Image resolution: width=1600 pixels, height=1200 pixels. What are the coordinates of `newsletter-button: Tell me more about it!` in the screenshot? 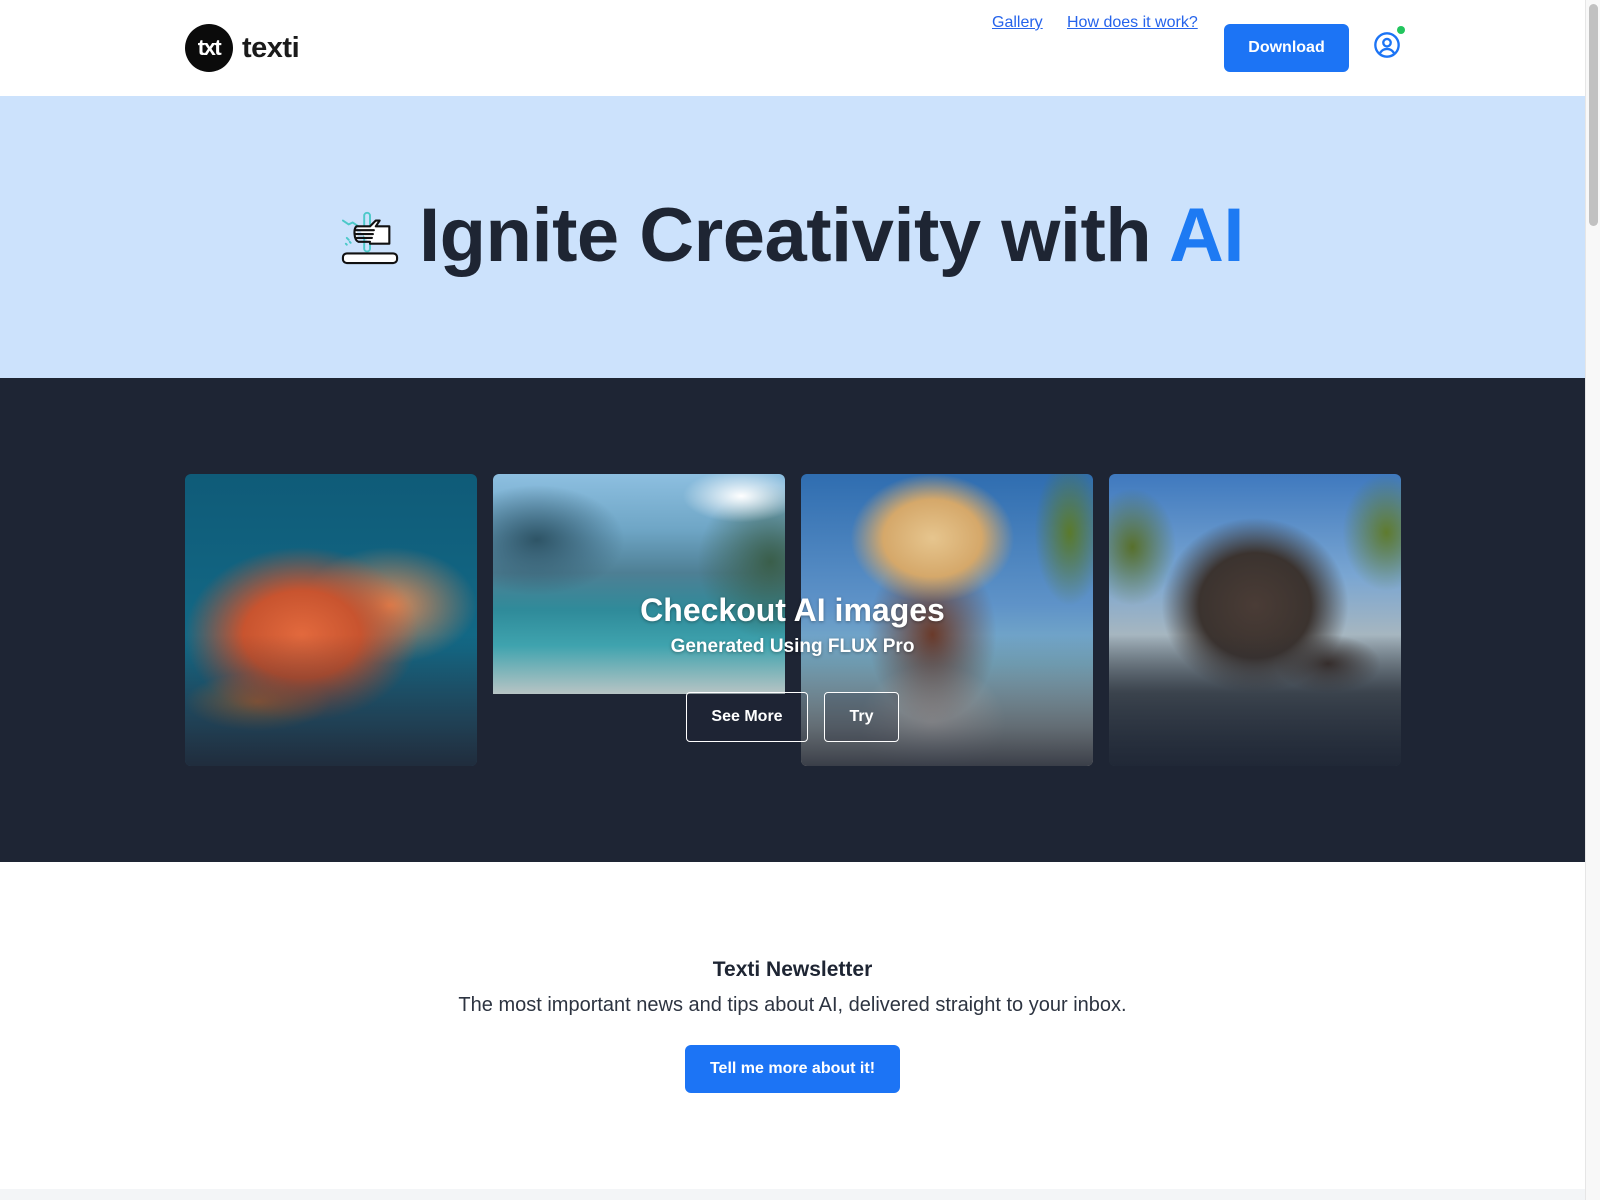 It's located at (792, 1069).